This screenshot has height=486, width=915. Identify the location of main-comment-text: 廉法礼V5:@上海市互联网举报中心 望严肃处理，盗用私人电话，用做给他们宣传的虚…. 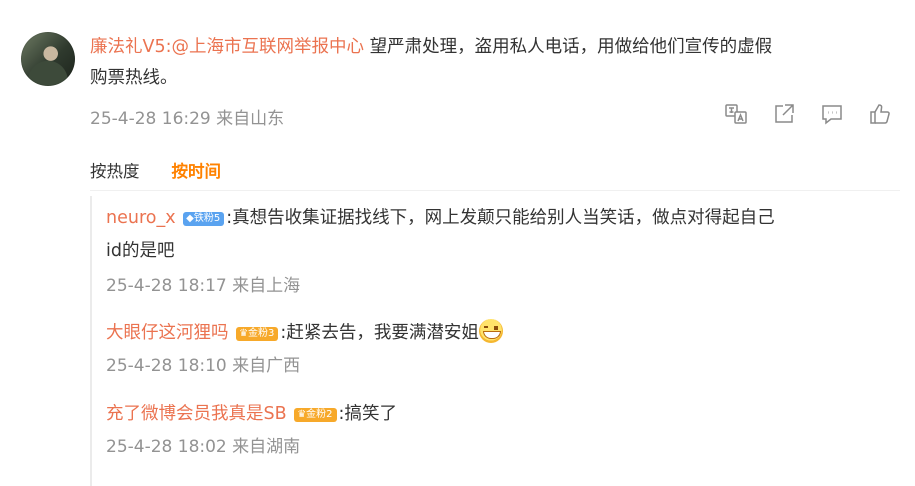
(492, 63).